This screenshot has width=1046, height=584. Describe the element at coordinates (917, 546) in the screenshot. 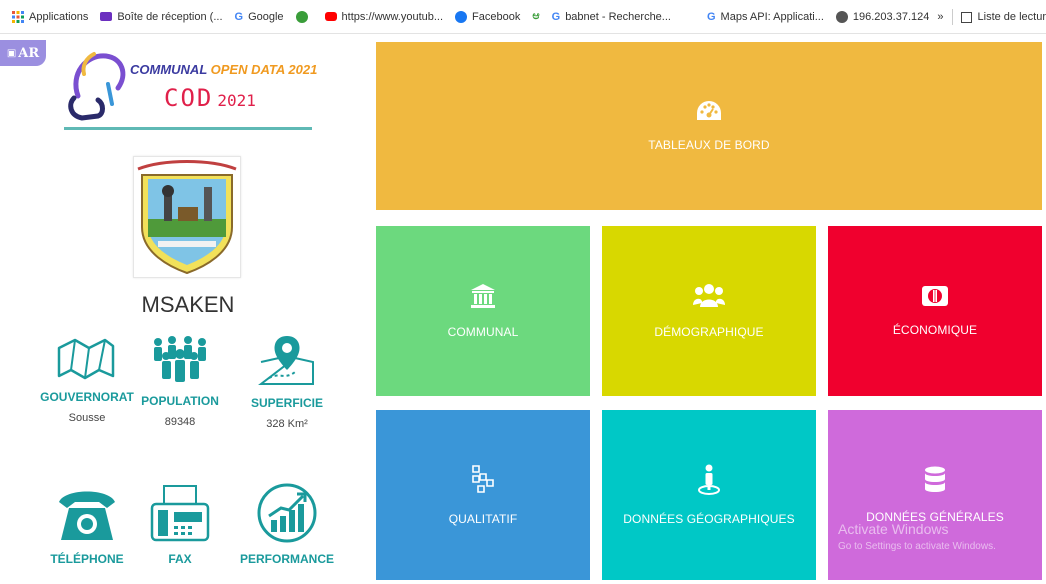

I see `watermark-subtitle: Go to Settings to activate Windows.` at that location.